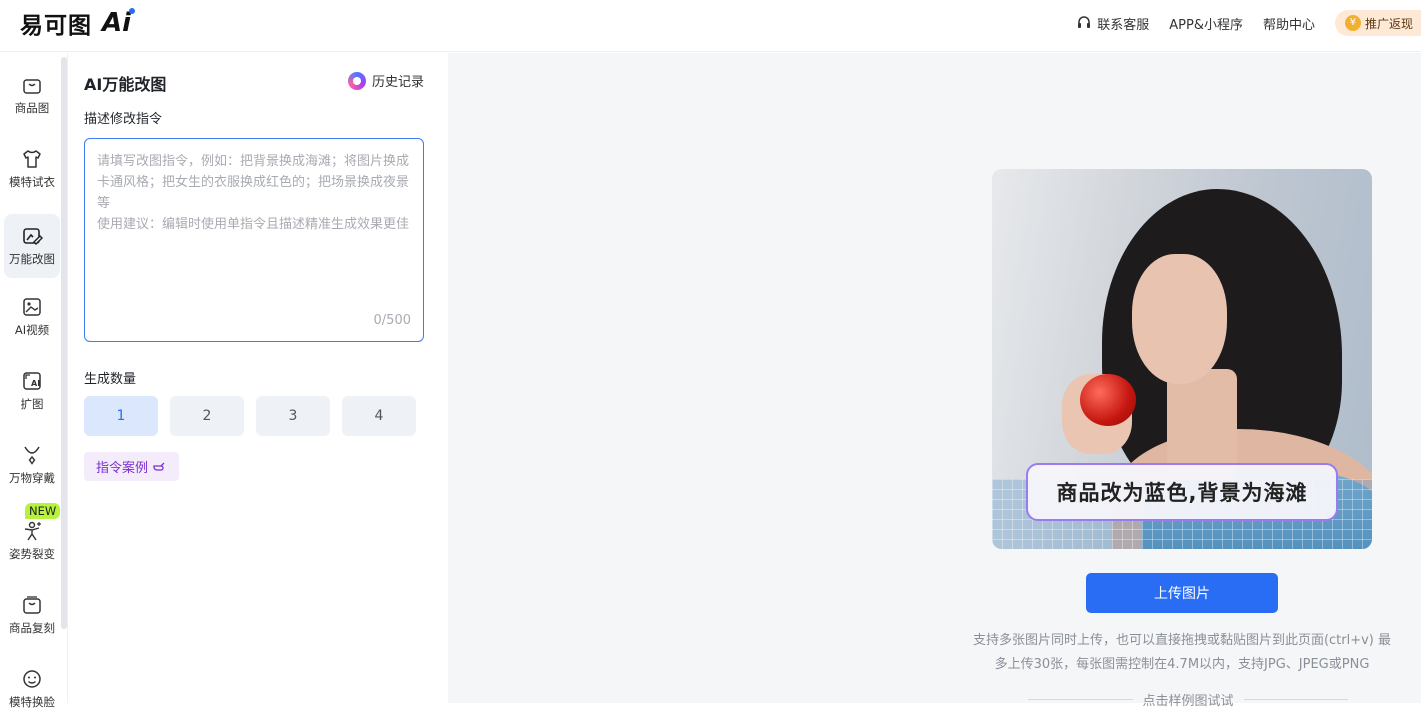  I want to click on rail-item-expand: AI 扩图, so click(32, 391).